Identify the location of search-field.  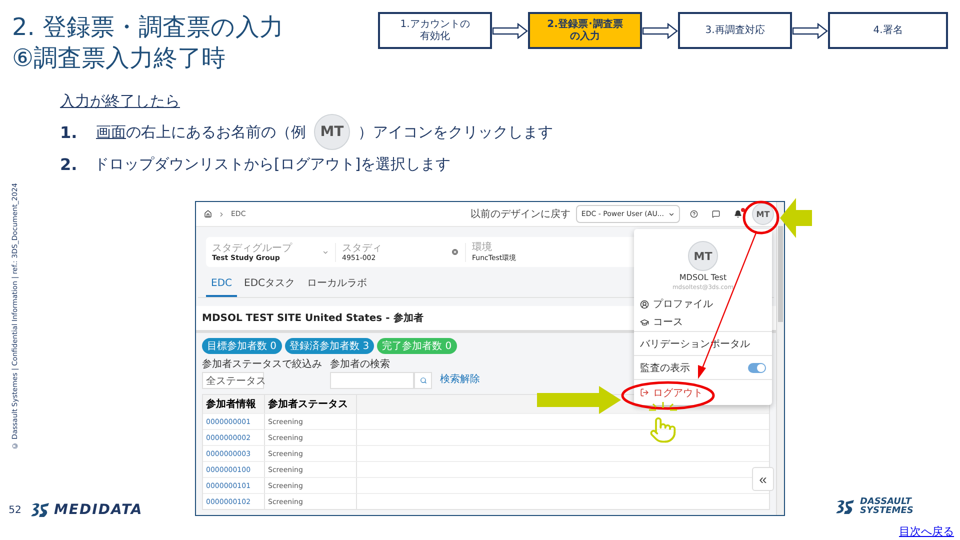
(372, 380).